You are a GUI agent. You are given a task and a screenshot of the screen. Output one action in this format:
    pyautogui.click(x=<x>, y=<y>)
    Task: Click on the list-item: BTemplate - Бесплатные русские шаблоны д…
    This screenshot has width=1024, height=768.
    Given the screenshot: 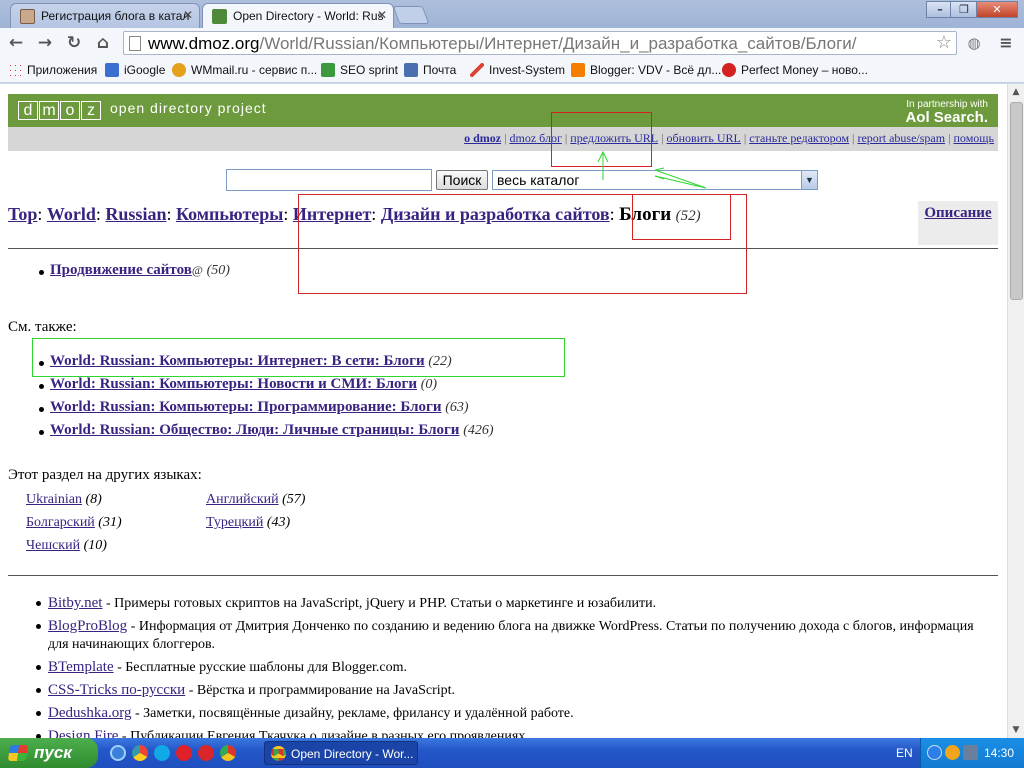 What is the action you would take?
    pyautogui.click(x=509, y=667)
    